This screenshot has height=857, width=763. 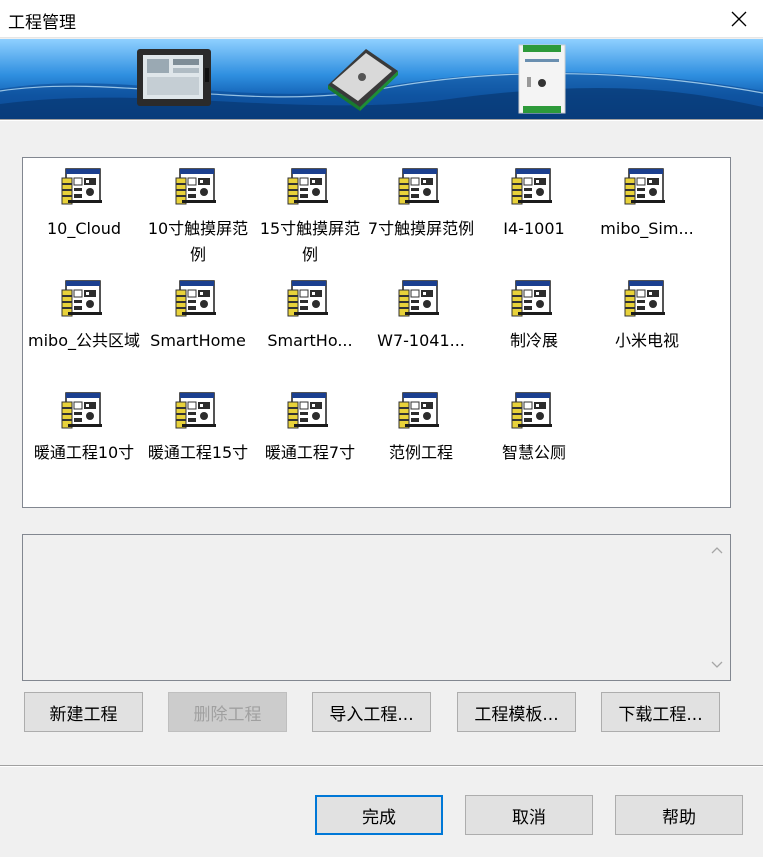 I want to click on project-label: 制冷展, so click(x=533, y=340).